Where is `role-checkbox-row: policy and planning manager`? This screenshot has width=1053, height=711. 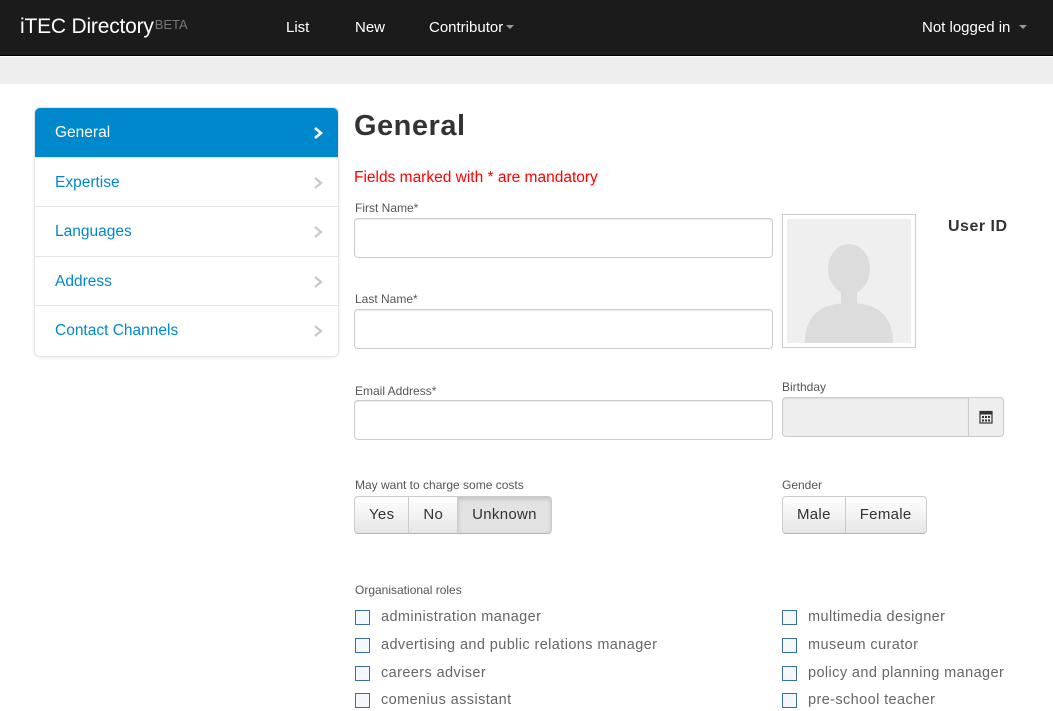
role-checkbox-row: policy and planning manager is located at coordinates (893, 673).